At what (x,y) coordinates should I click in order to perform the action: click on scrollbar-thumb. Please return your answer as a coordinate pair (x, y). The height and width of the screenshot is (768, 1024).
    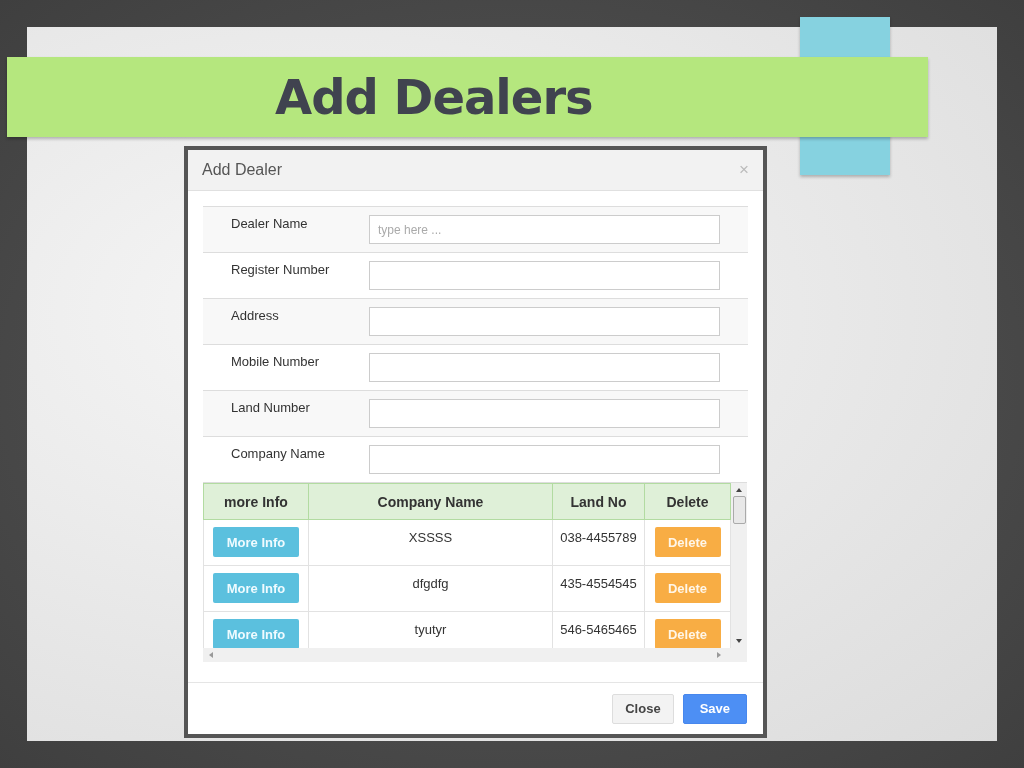
    Looking at the image, I should click on (739, 510).